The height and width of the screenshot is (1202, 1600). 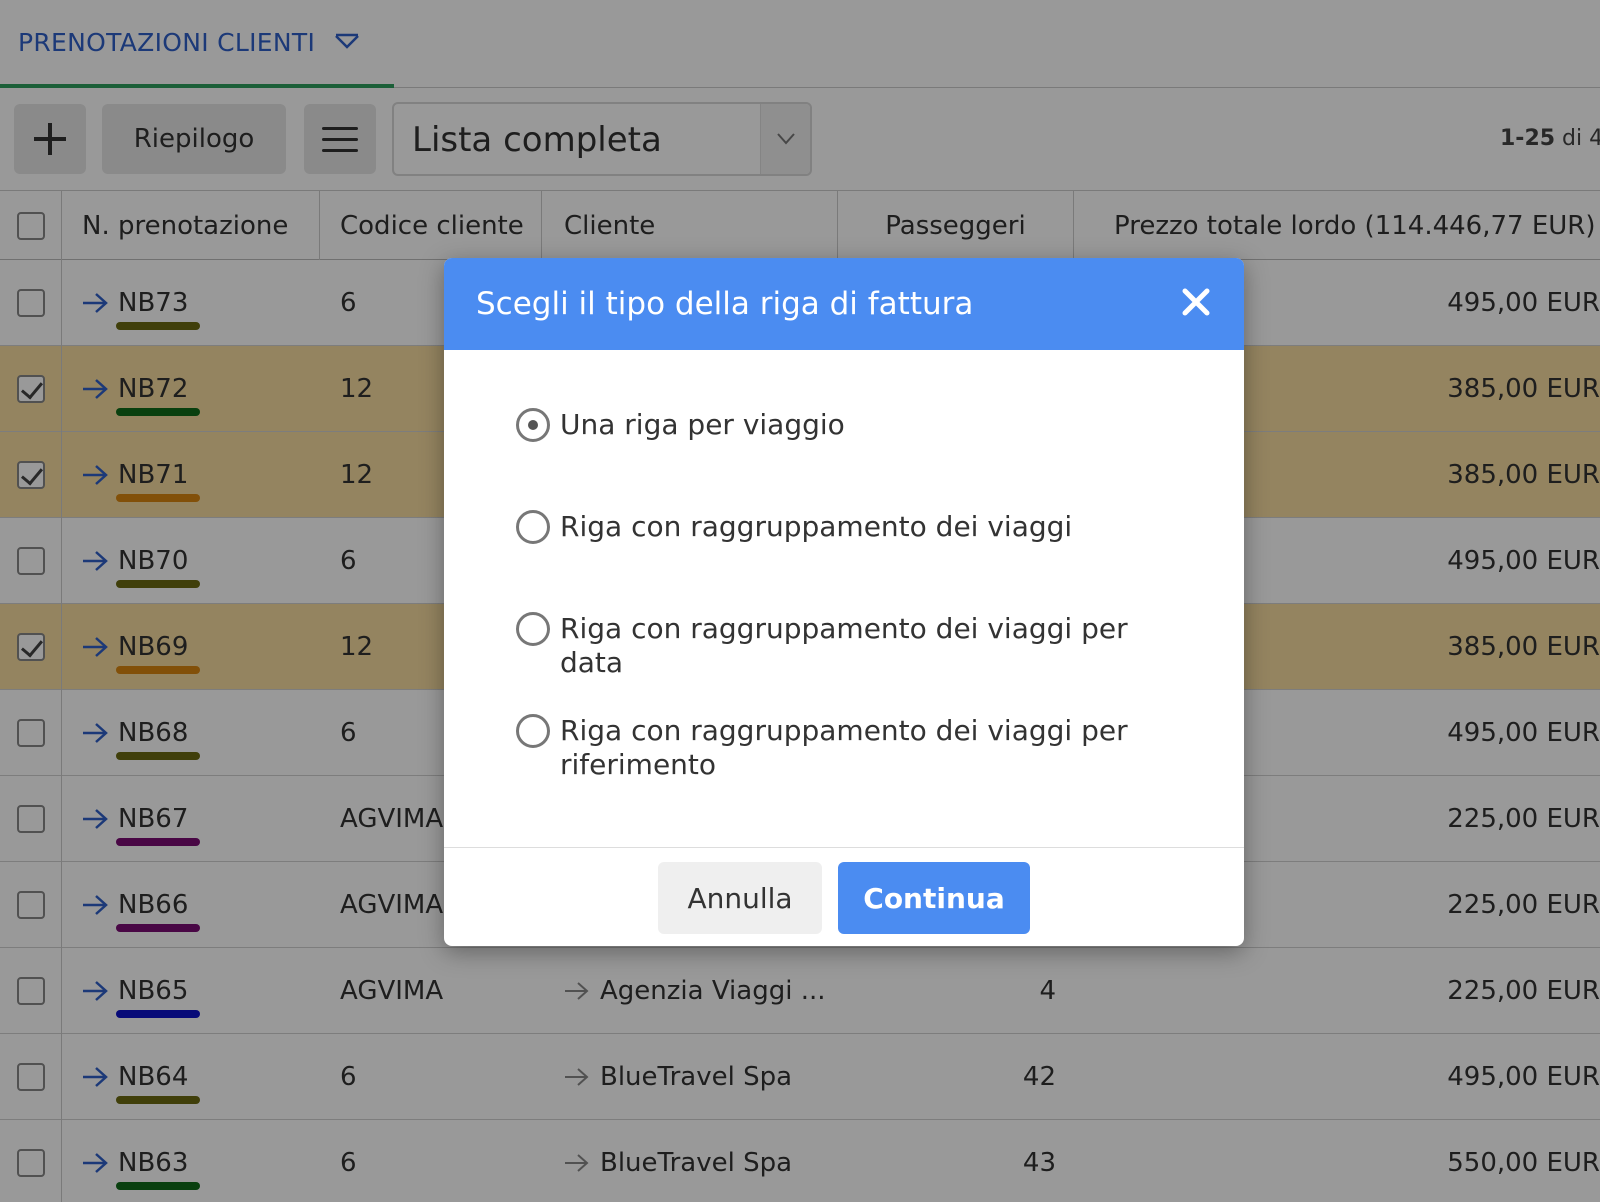 I want to click on option-grouped-trips: Riga con raggruppamento dei viaggi, so click(x=828, y=527).